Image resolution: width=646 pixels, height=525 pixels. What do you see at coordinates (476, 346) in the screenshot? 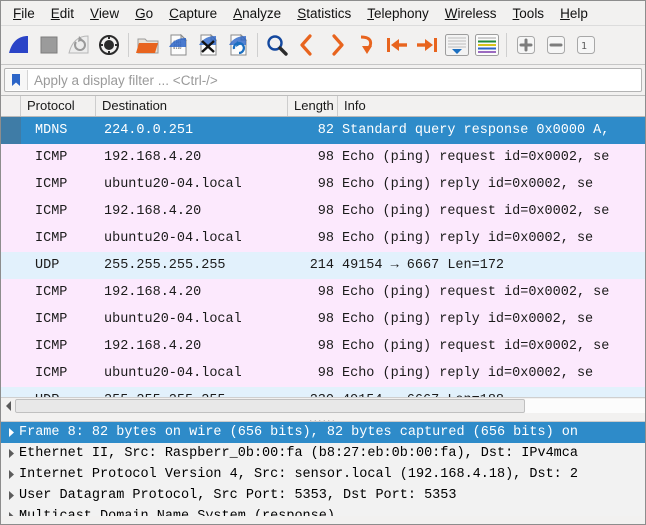
I see `cell-info: Echo (ping) request id=0x0002, se` at bounding box center [476, 346].